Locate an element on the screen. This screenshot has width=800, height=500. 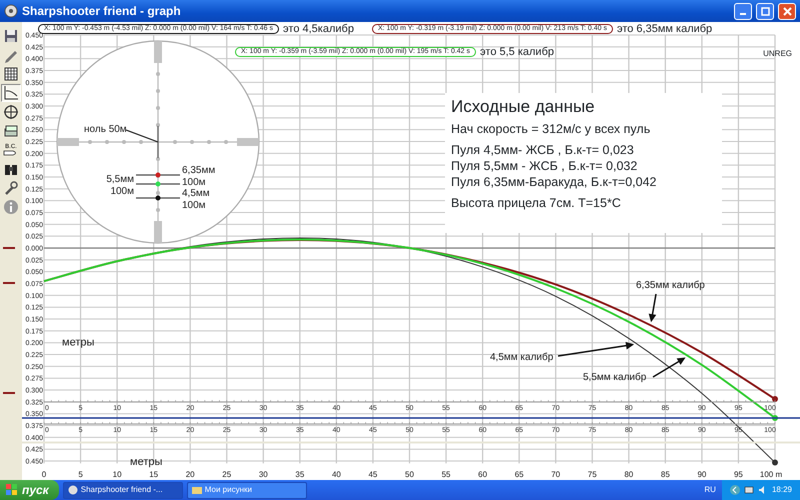
annotation-text: это 6,35мм калибр is located at coordinates (664, 29).